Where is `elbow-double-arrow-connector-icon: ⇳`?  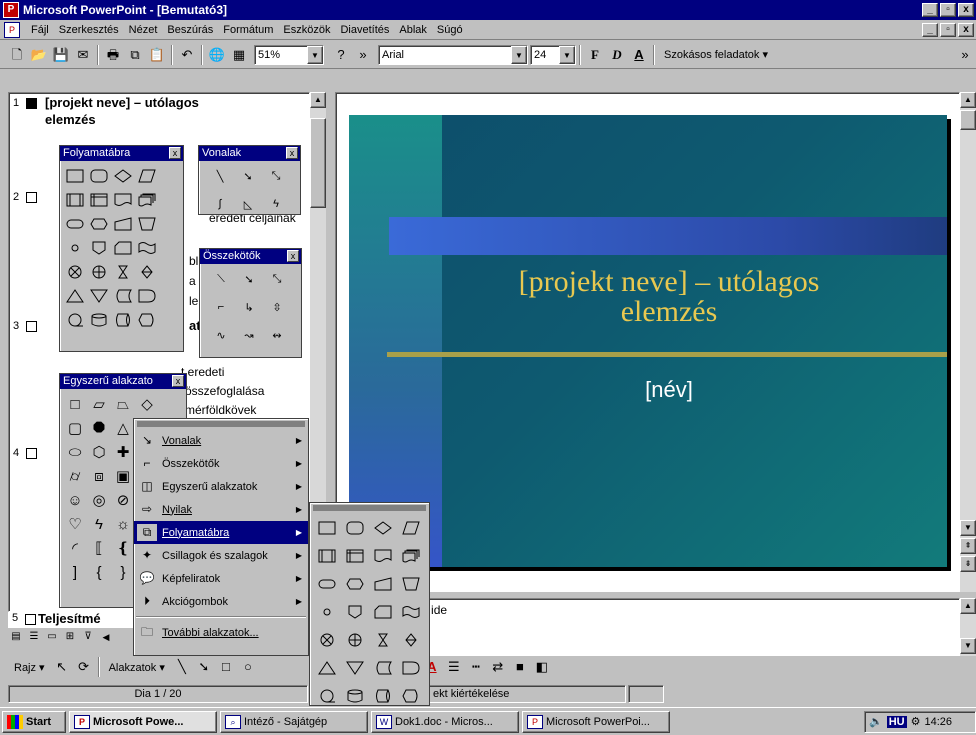
elbow-double-arrow-connector-icon: ⇳ is located at coordinates (277, 307).